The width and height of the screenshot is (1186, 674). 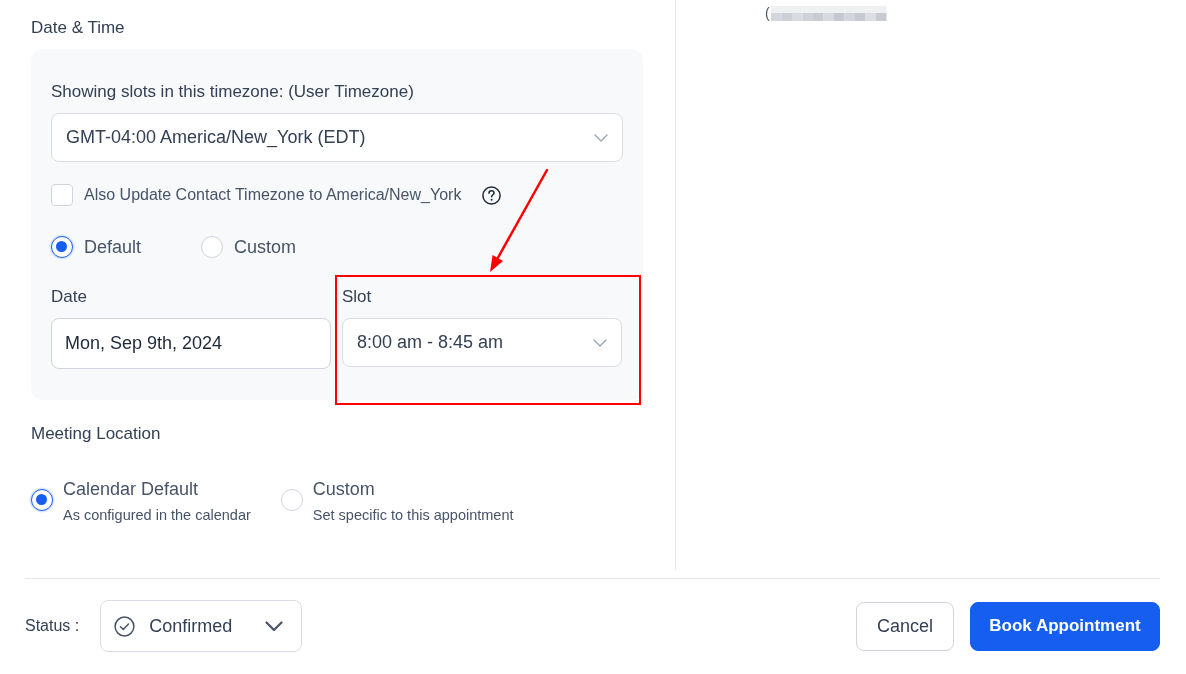 I want to click on section-heading: Date & Time, so click(x=78, y=28).